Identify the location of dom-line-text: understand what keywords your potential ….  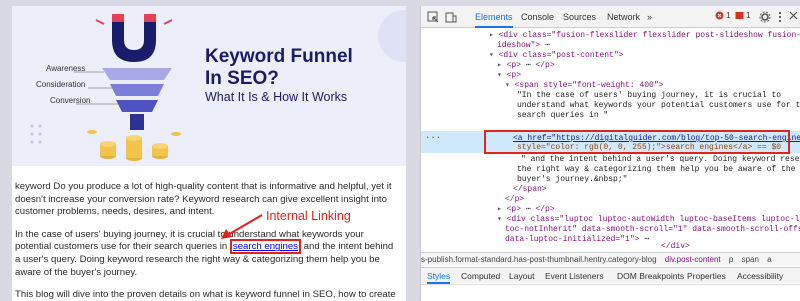
(658, 105).